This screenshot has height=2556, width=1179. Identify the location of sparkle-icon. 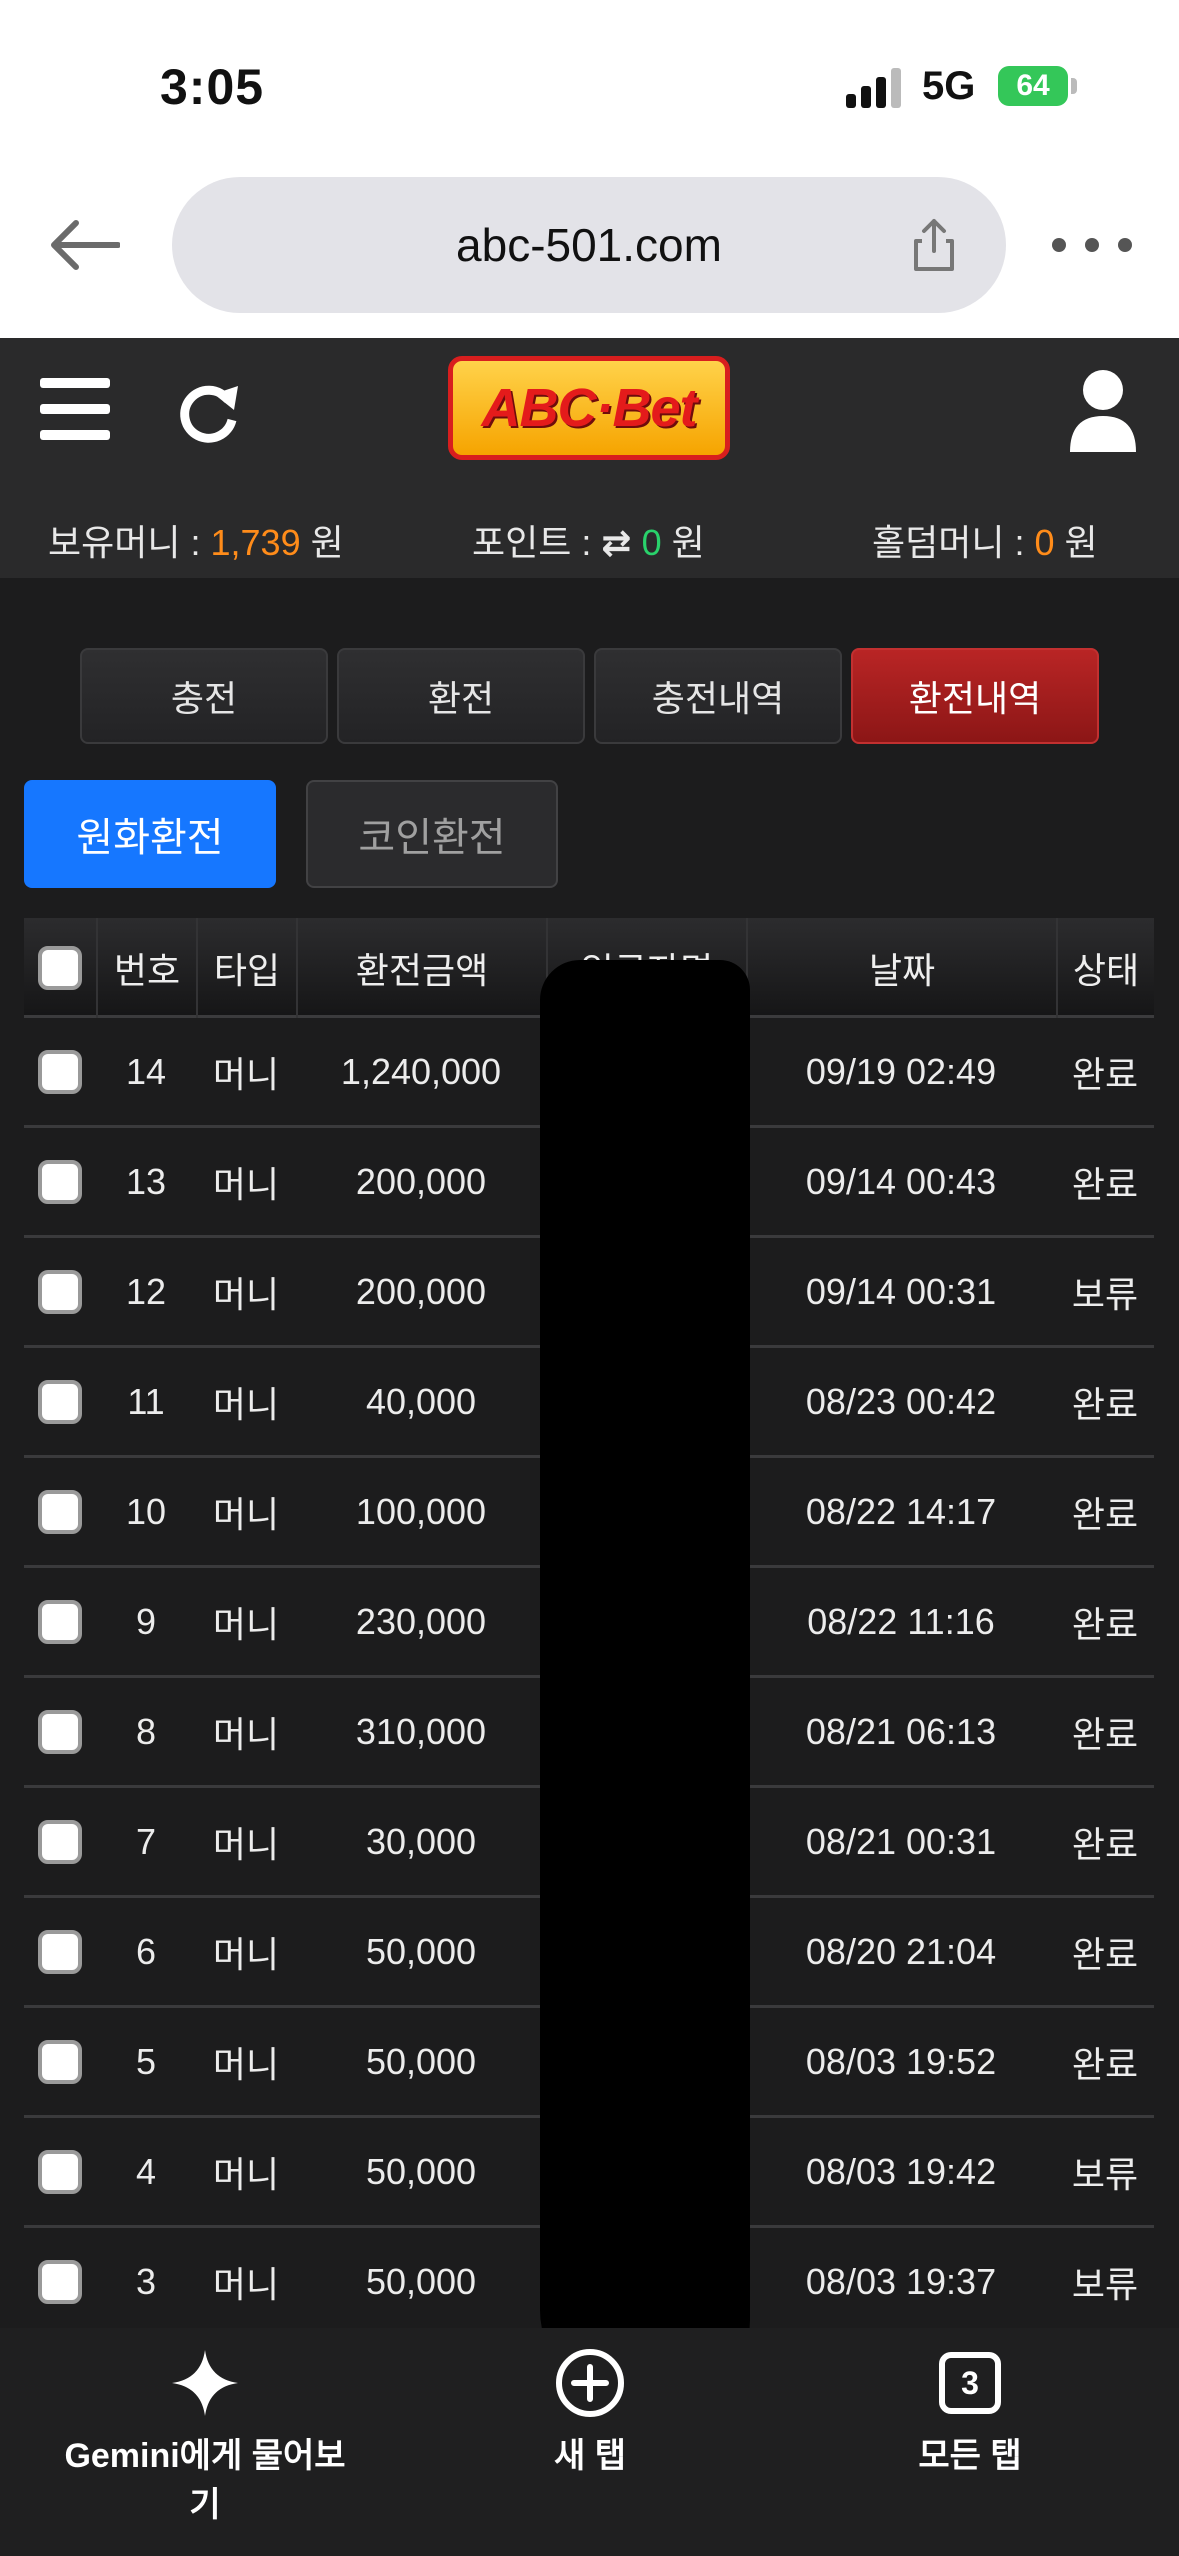
(205, 2383).